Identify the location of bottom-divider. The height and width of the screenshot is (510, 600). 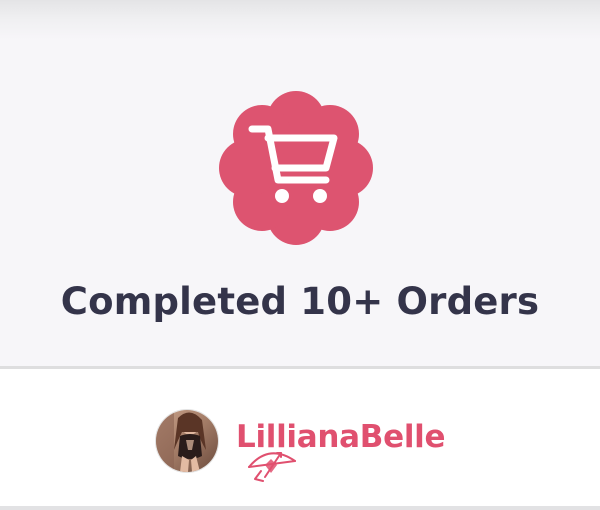
(300, 508).